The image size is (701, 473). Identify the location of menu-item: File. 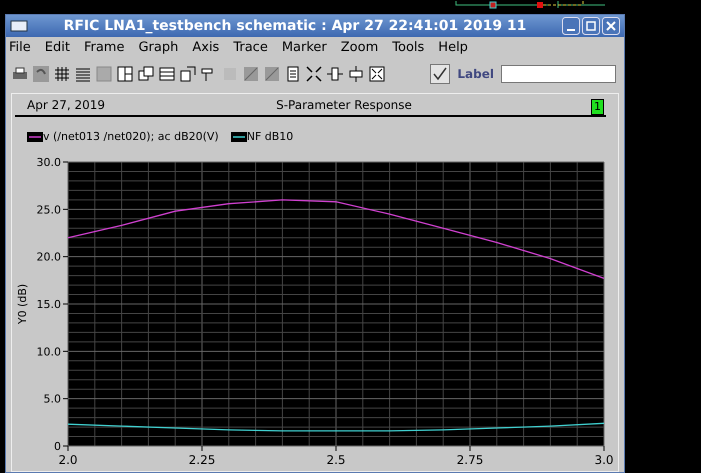
(20, 48).